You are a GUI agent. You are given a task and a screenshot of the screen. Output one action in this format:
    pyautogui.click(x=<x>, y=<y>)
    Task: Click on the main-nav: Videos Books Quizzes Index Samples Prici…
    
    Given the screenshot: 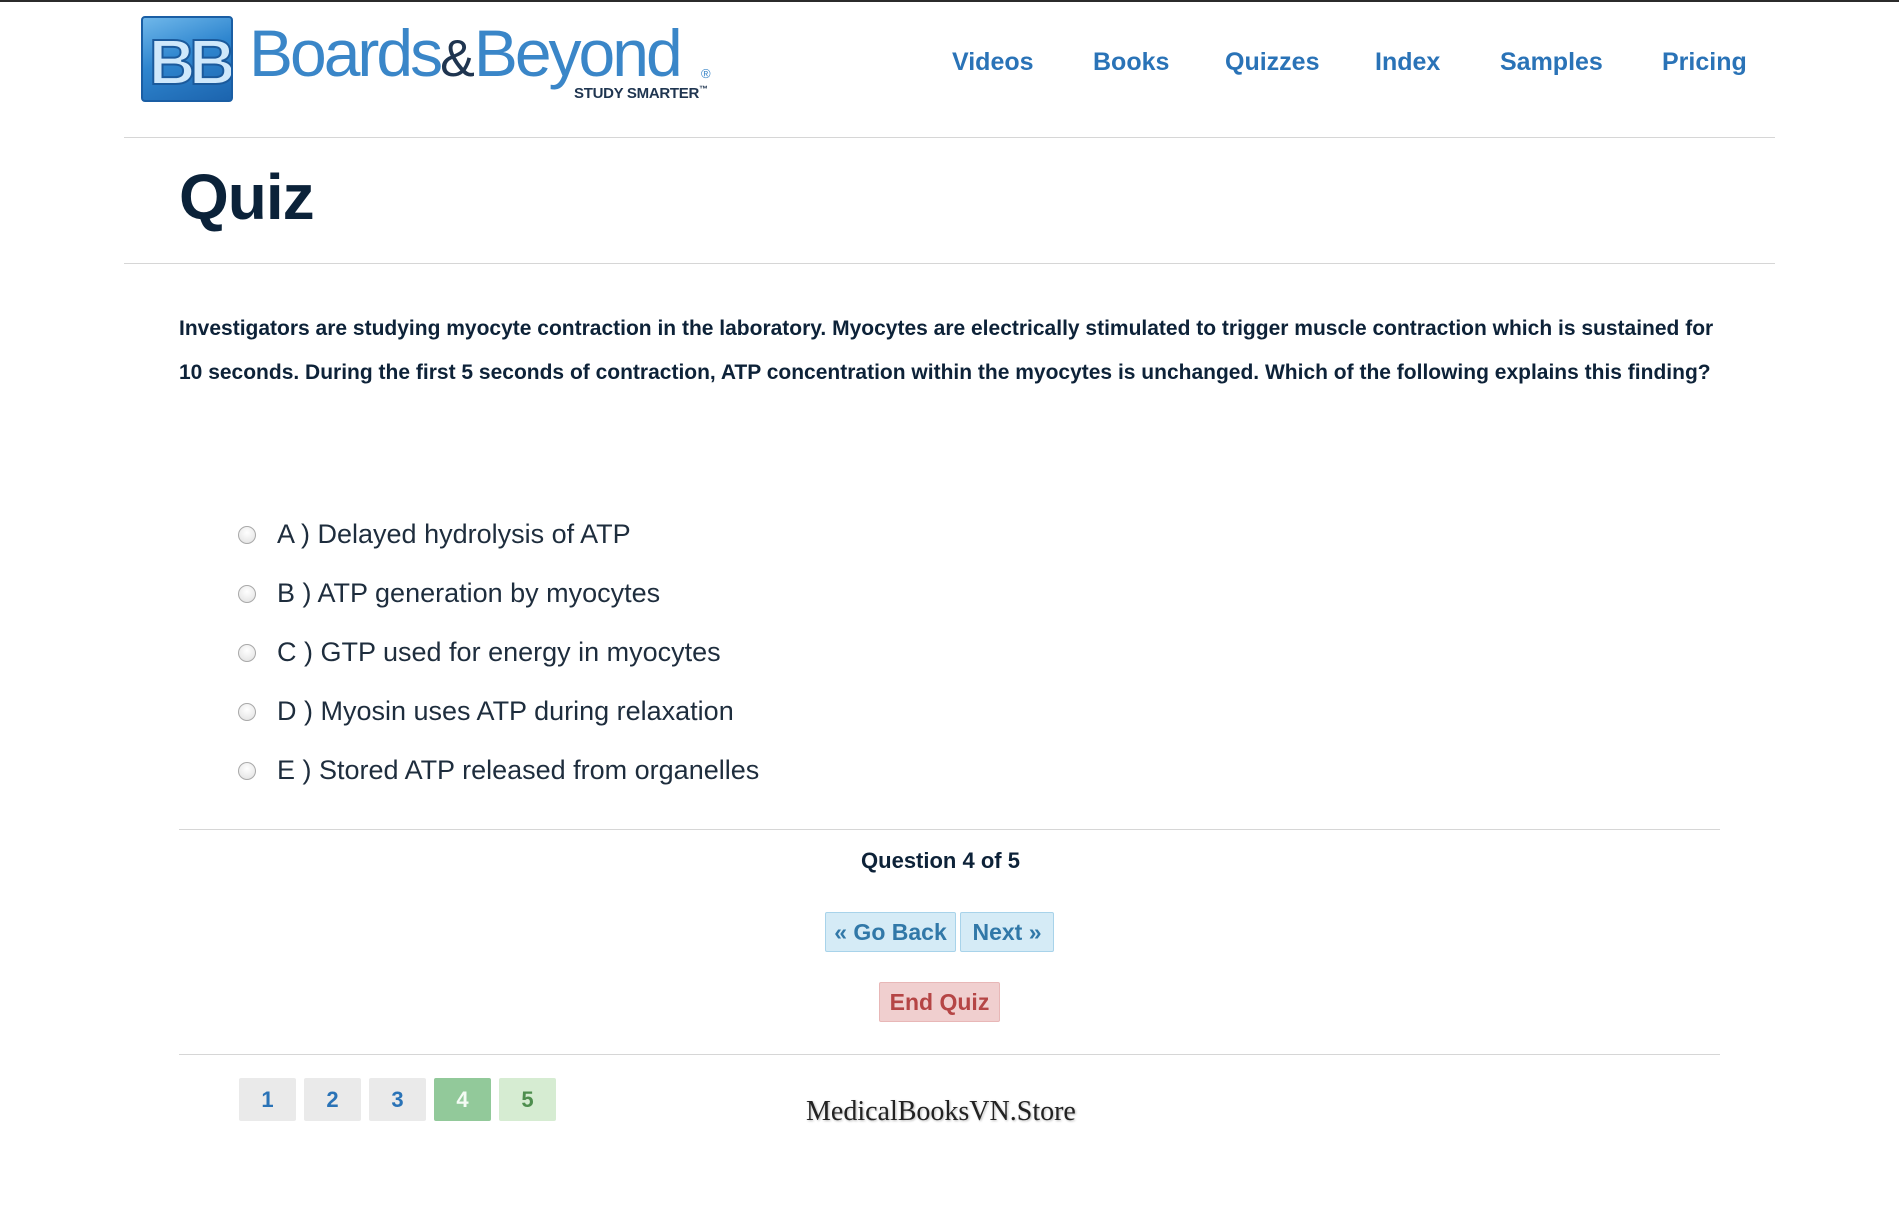 What is the action you would take?
    pyautogui.click(x=949, y=65)
    